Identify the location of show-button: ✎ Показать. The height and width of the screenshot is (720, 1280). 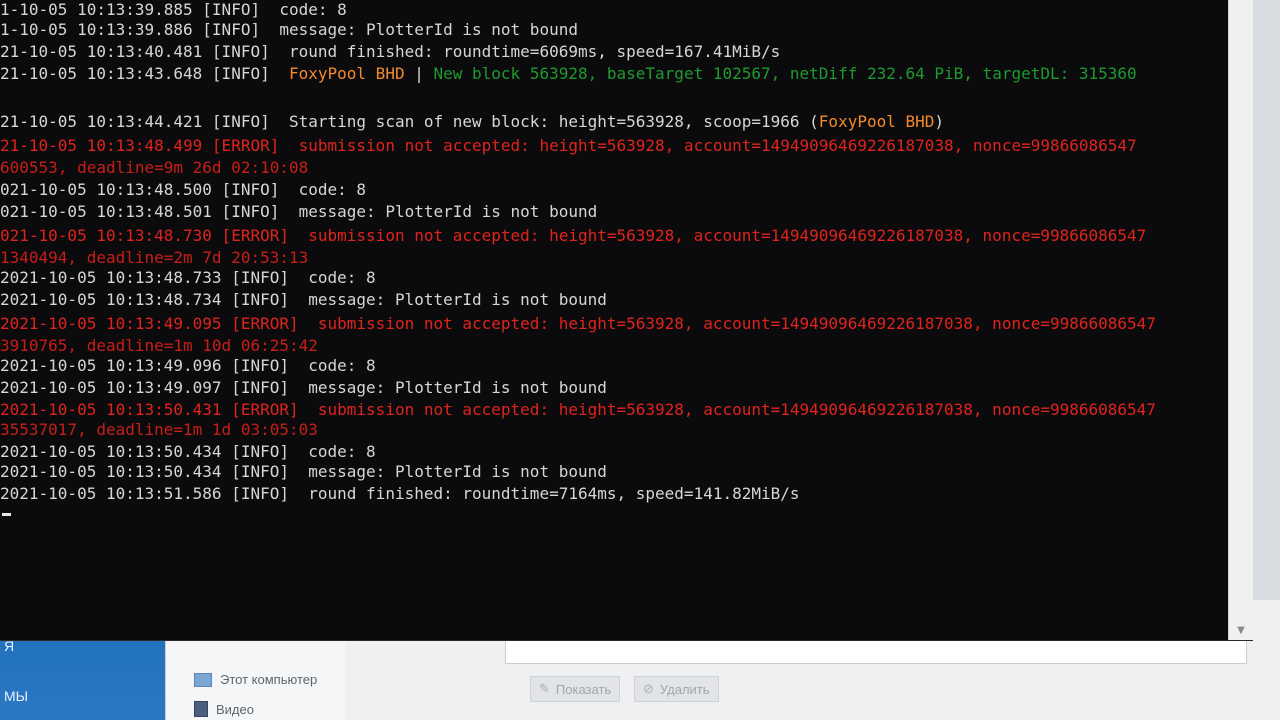
(575, 689).